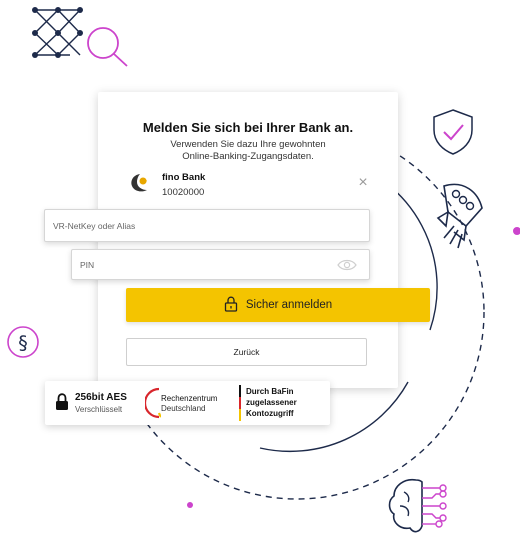 This screenshot has width=520, height=538. What do you see at coordinates (183, 192) in the screenshot?
I see `bank-code: 10020000` at bounding box center [183, 192].